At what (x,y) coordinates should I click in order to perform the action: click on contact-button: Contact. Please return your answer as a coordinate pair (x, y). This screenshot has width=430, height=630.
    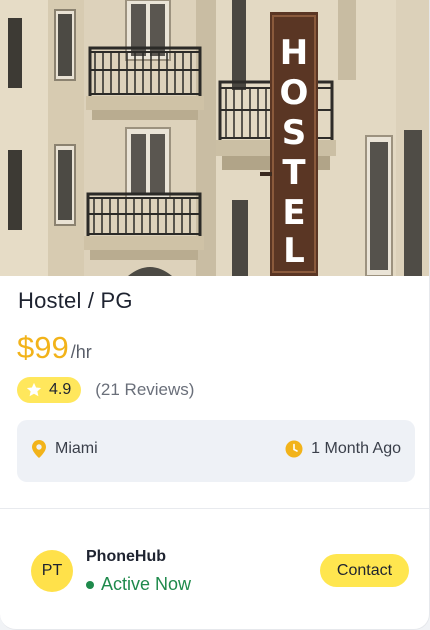
    Looking at the image, I should click on (364, 570).